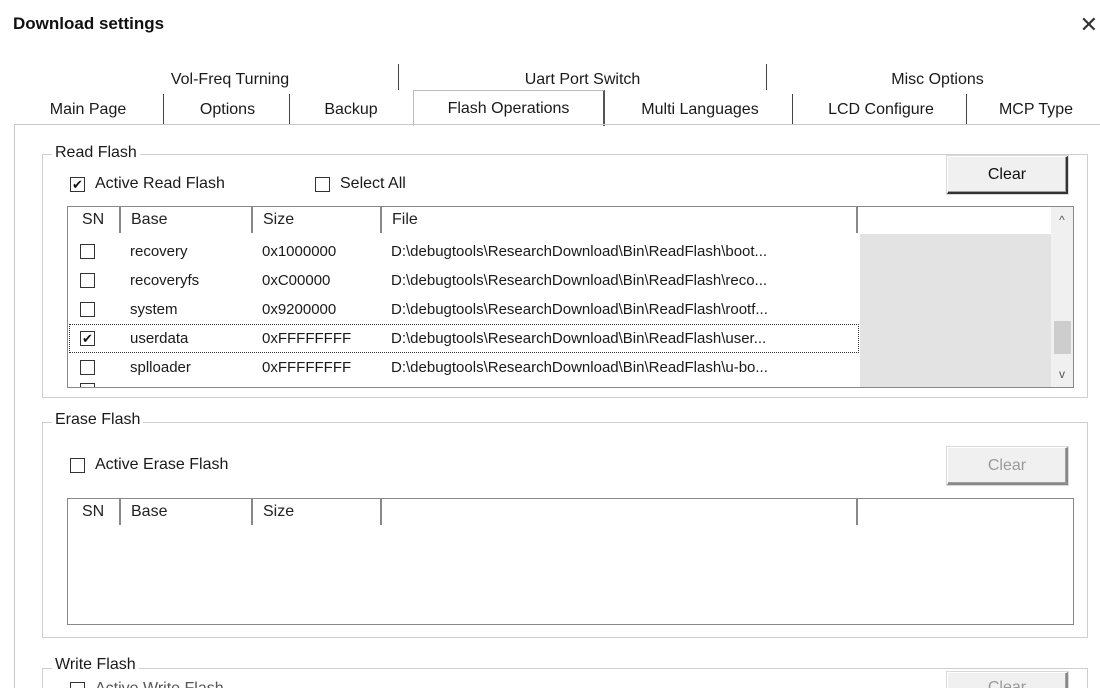  Describe the element at coordinates (88, 110) in the screenshot. I see `tab-main-page: Main Page` at that location.